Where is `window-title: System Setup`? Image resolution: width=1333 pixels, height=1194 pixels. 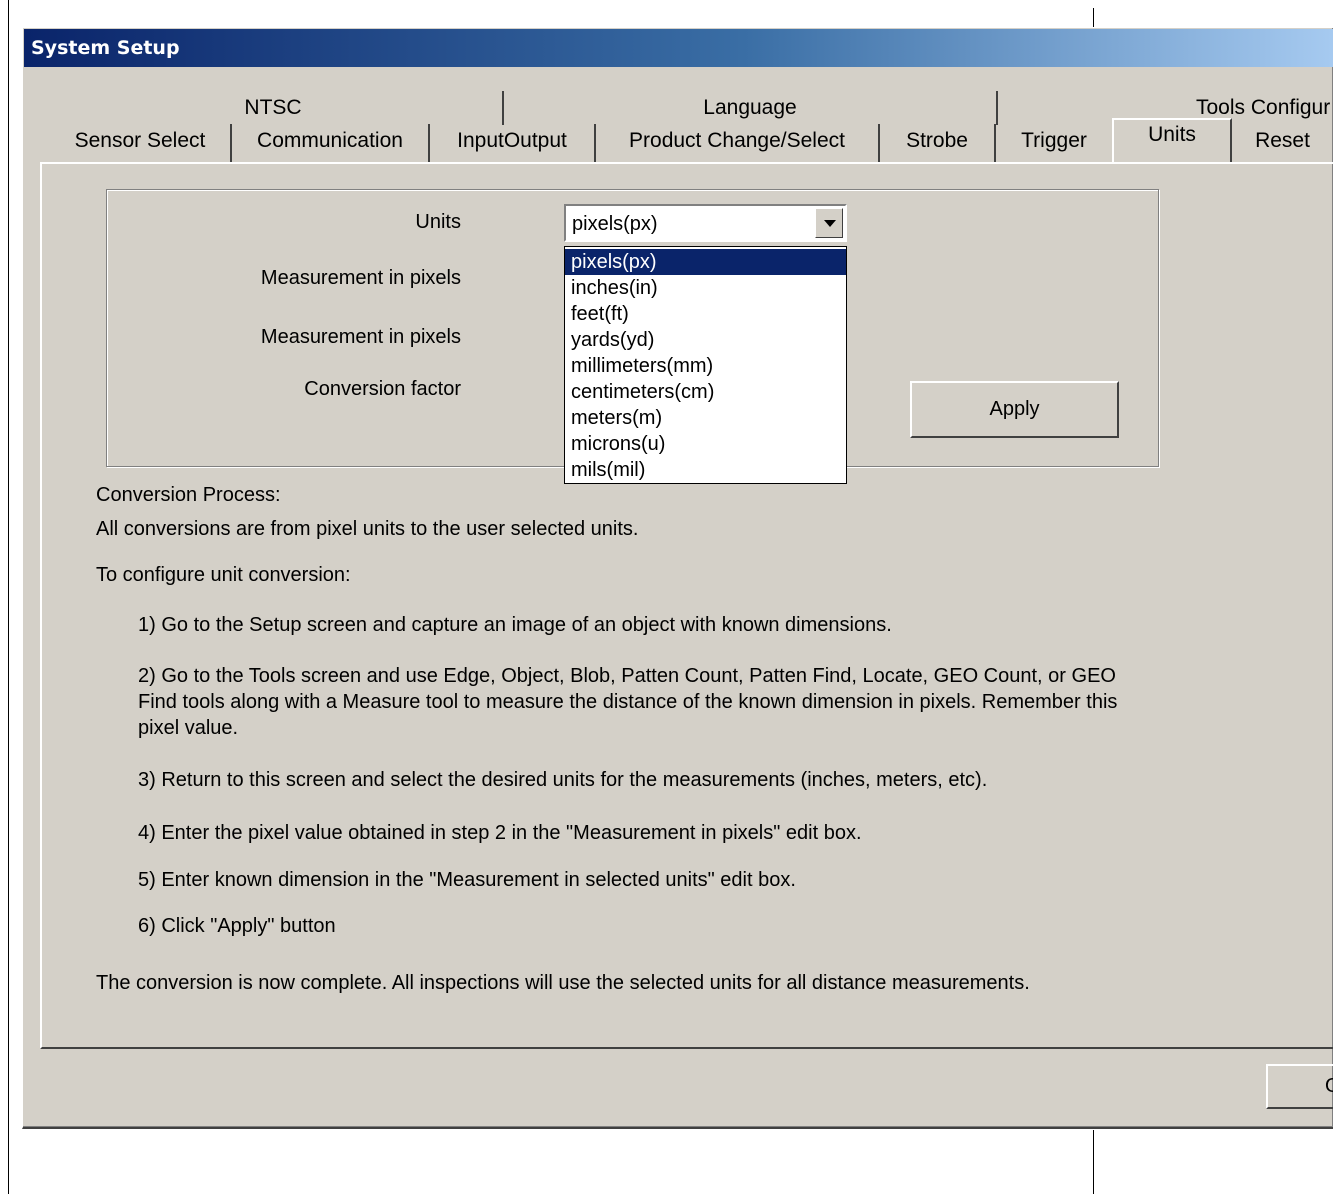
window-title: System Setup is located at coordinates (678, 48).